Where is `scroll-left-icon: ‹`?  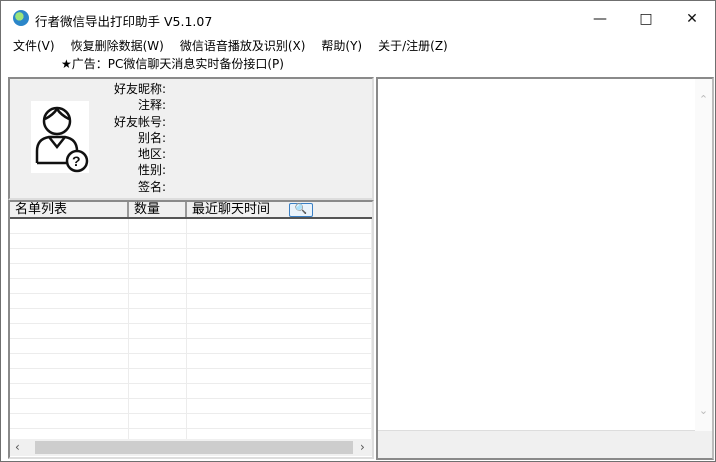 scroll-left-icon: ‹ is located at coordinates (17, 447).